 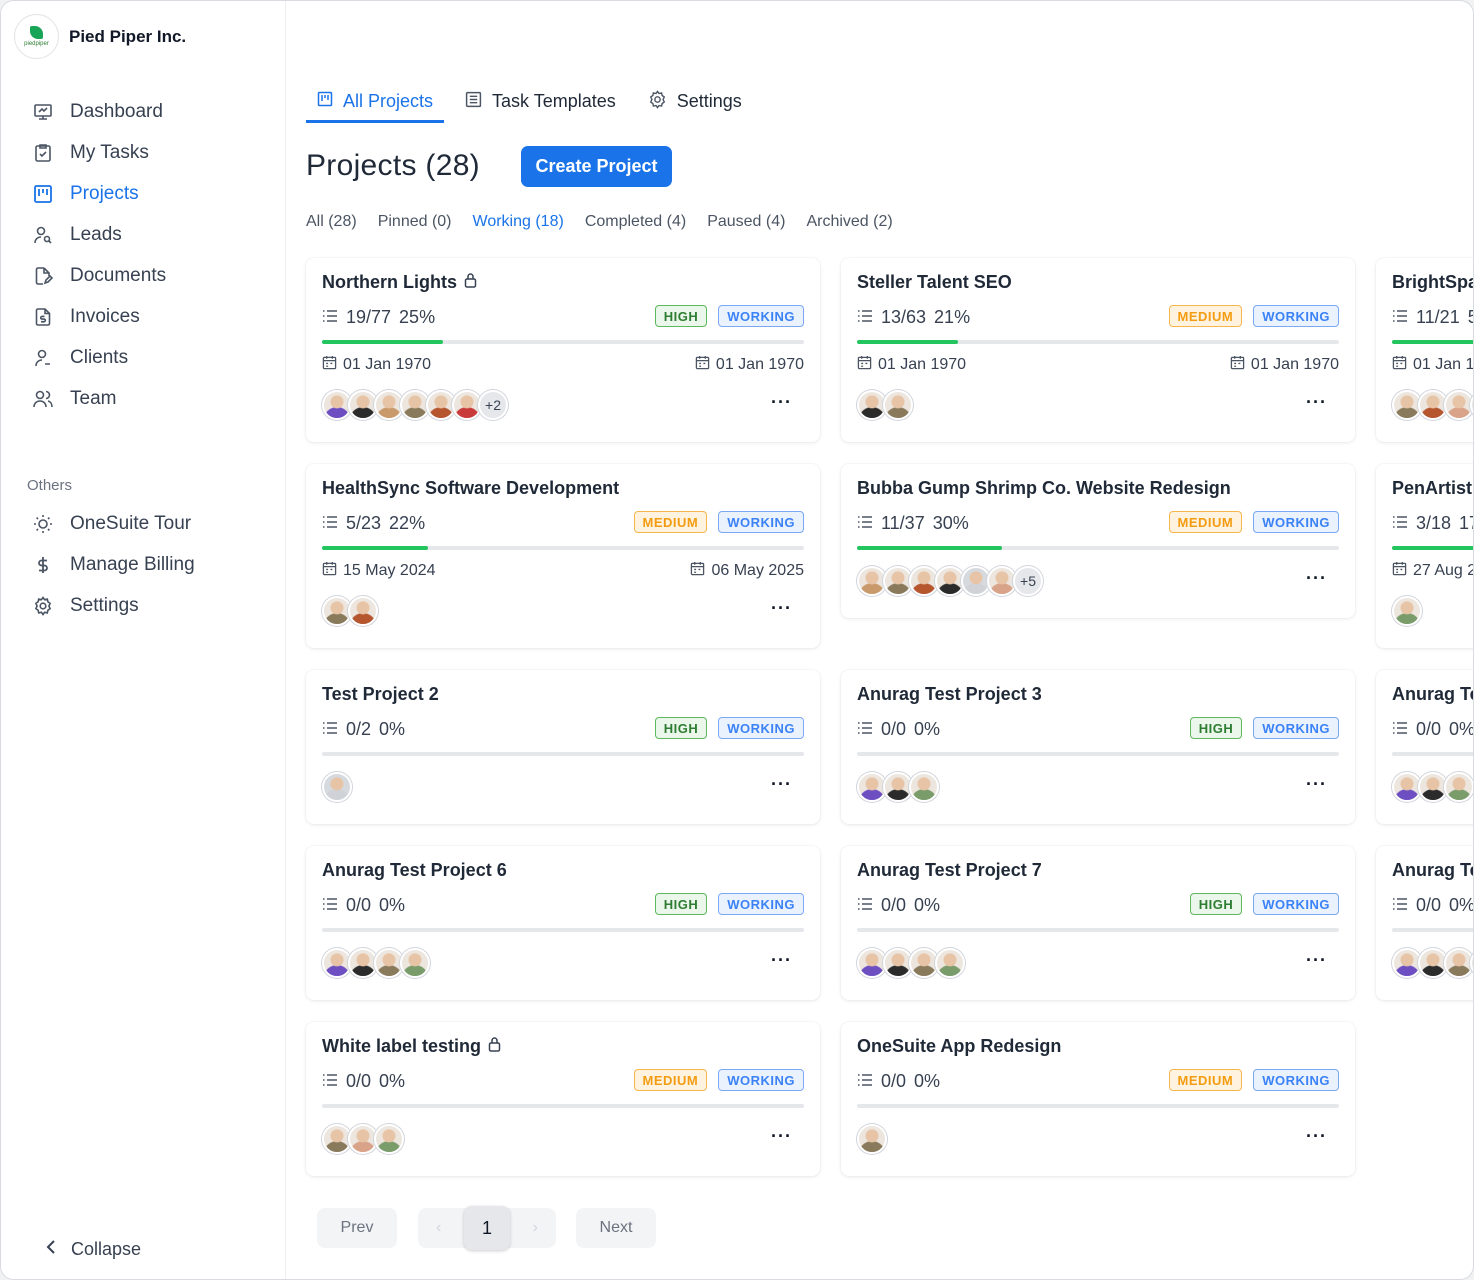 I want to click on tab-all-projects: All Projects, so click(x=375, y=103).